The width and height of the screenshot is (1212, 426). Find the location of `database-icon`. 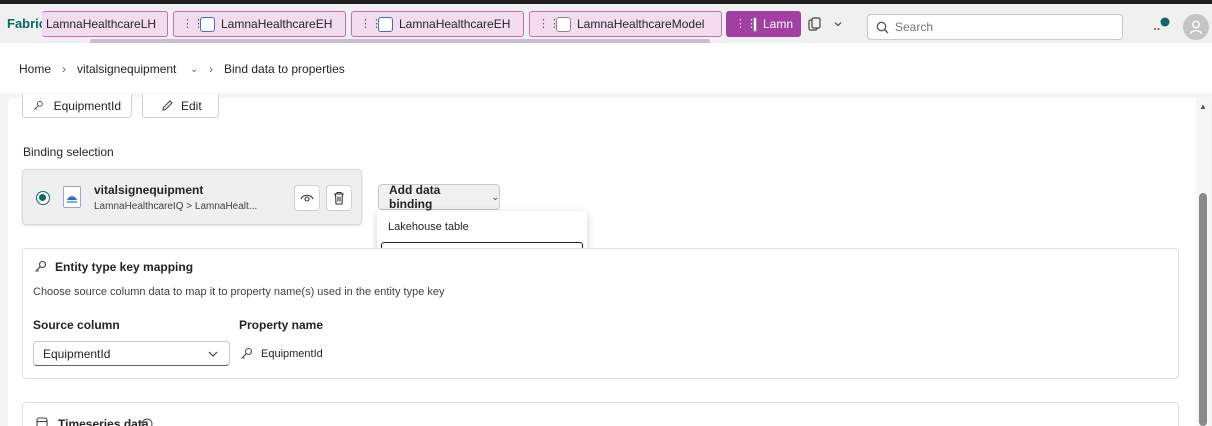

database-icon is located at coordinates (42, 421).